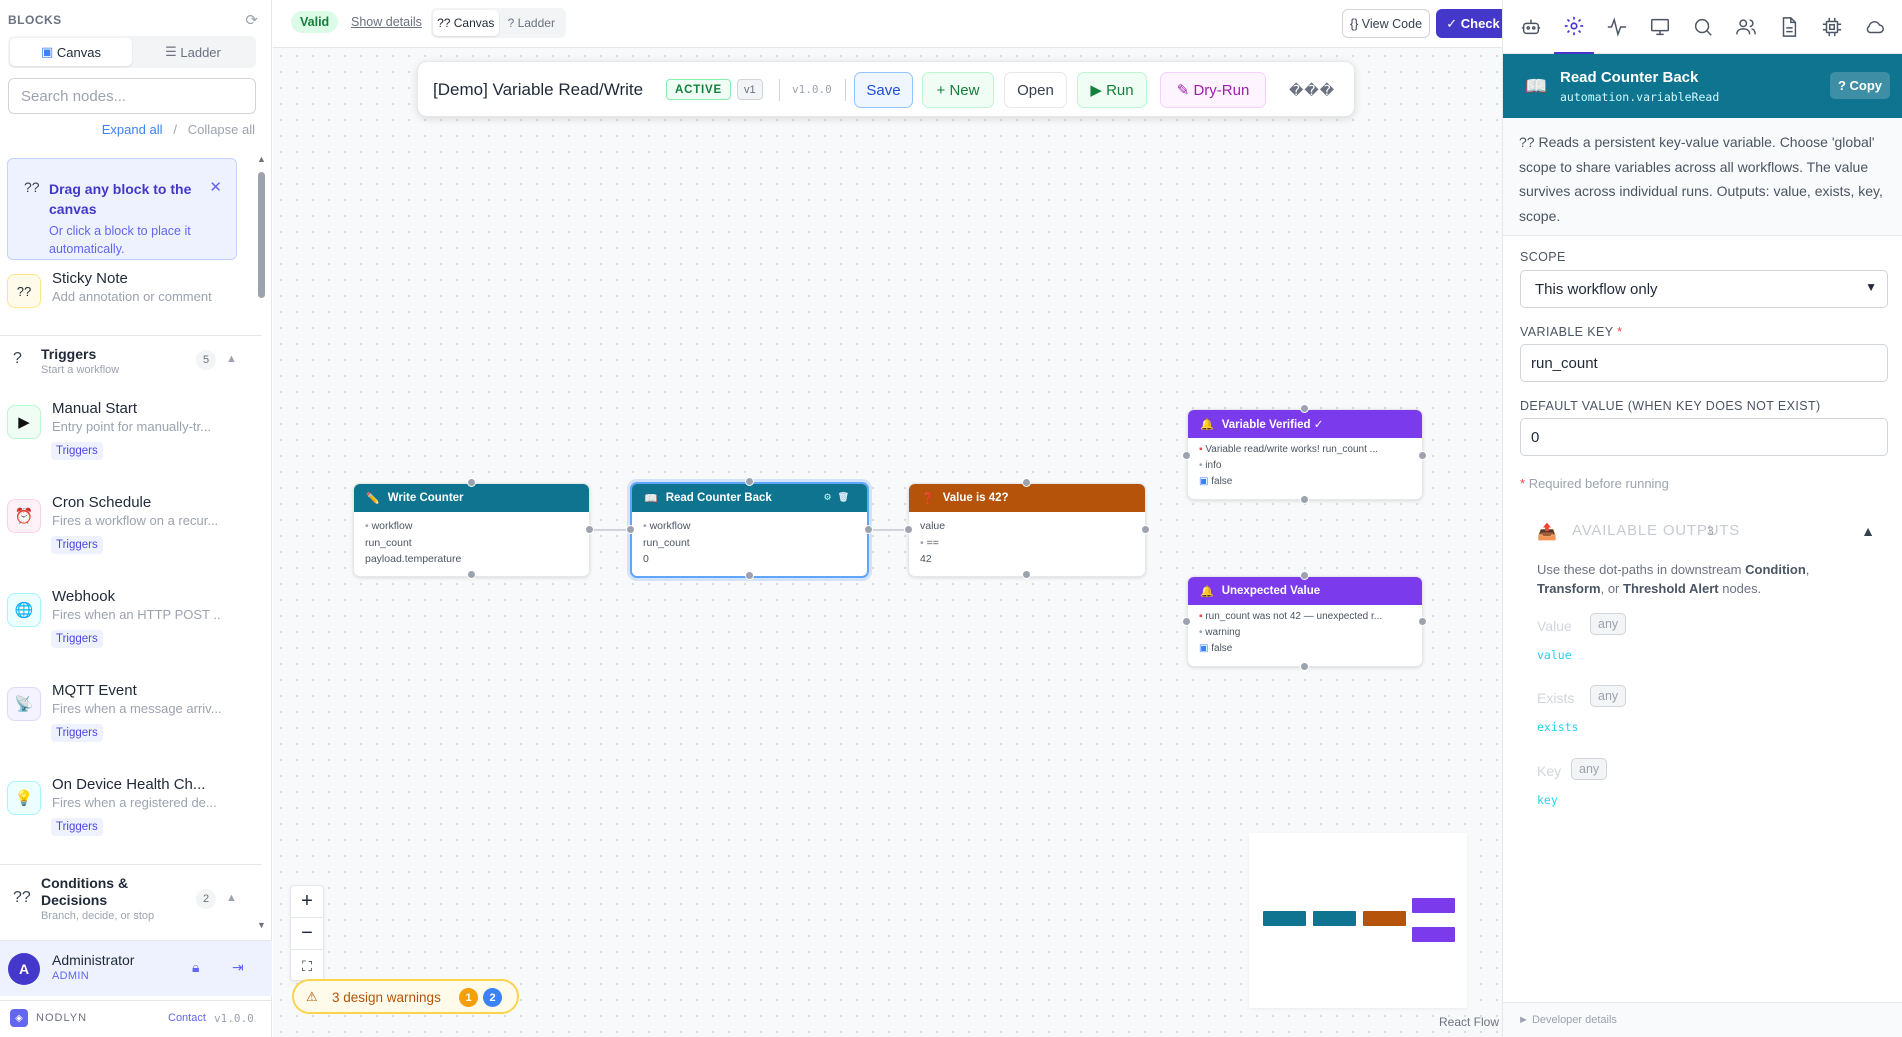 The width and height of the screenshot is (1902, 1037). Describe the element at coordinates (1112, 90) in the screenshot. I see `run-button: ▶ Run` at that location.